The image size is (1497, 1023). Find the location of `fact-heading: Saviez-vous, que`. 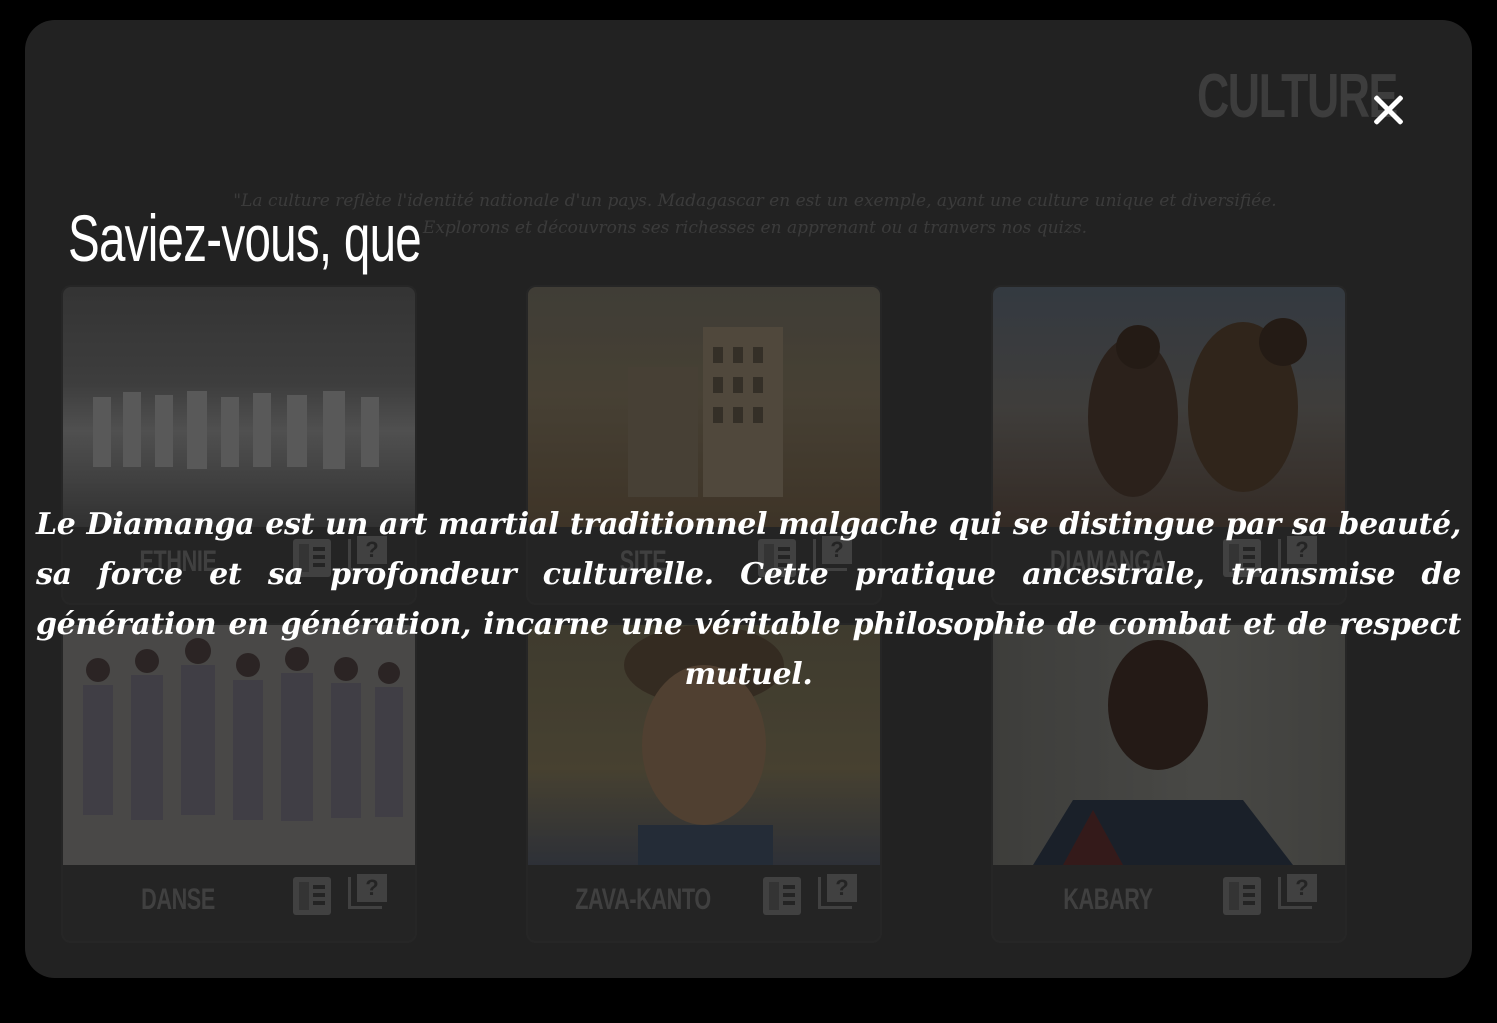

fact-heading: Saviez-vous, que is located at coordinates (245, 238).